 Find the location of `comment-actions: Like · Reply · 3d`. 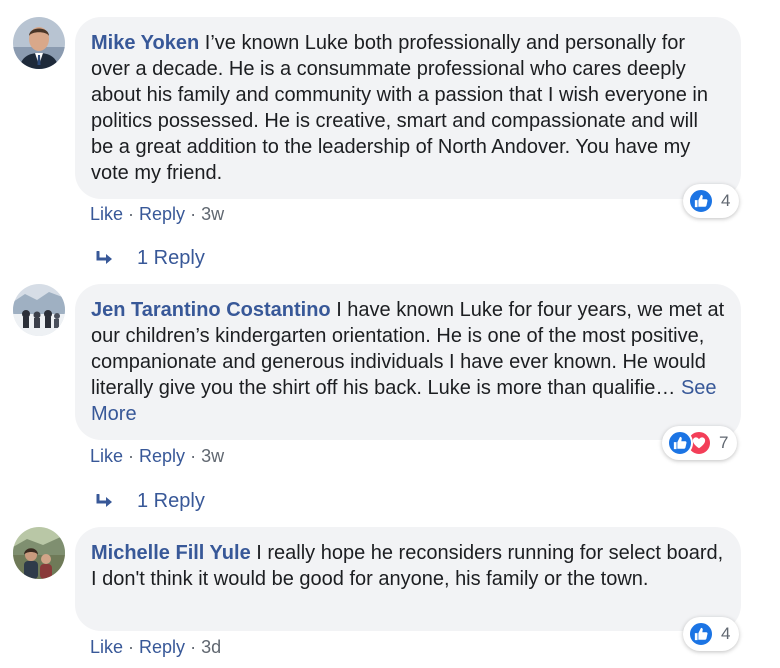

comment-actions: Like · Reply · 3d is located at coordinates (155, 647).